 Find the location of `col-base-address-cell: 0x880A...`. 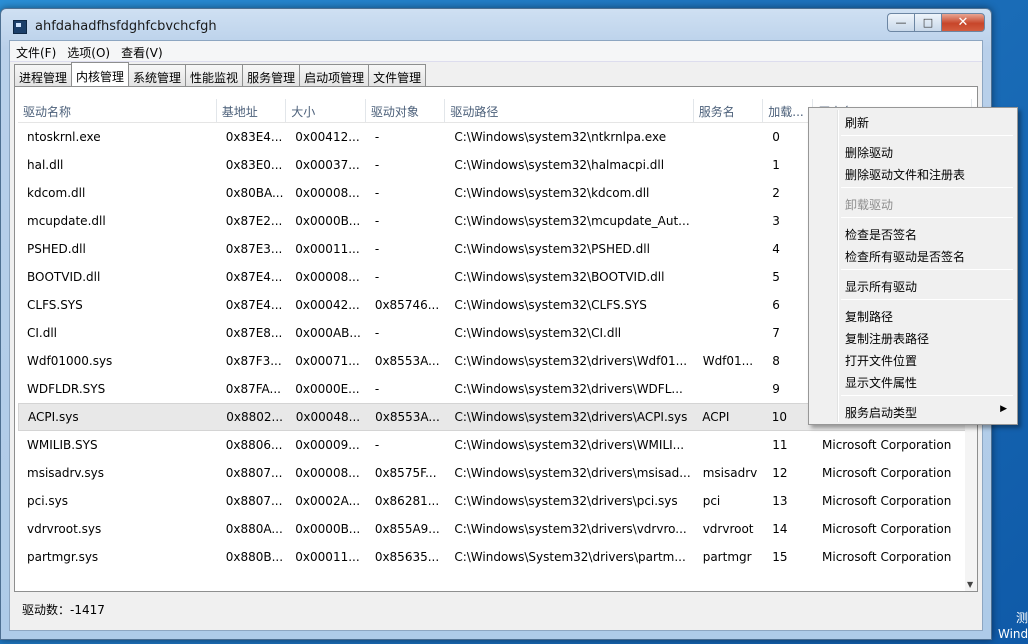

col-base-address-cell: 0x880A... is located at coordinates (254, 529).